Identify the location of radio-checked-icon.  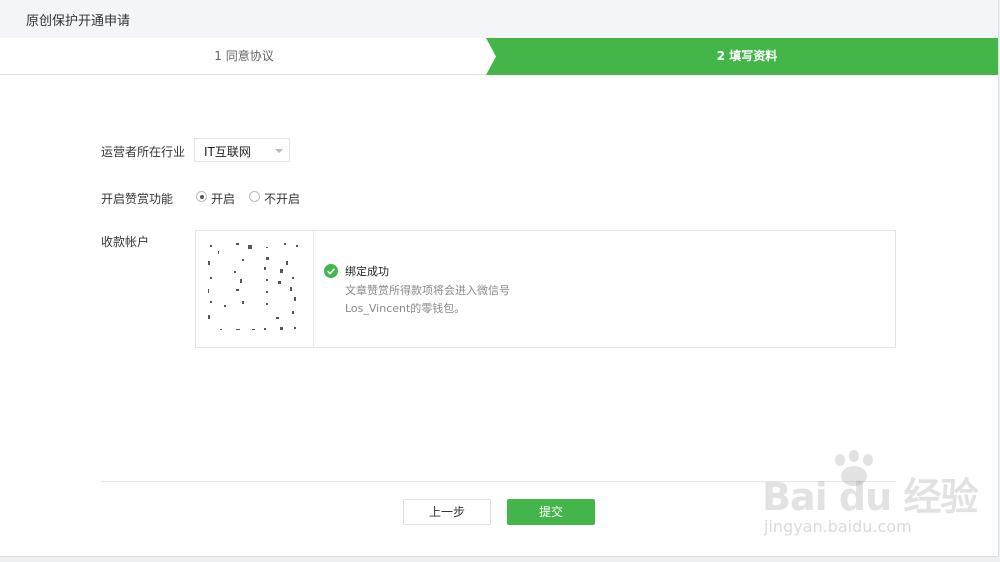
(201, 196).